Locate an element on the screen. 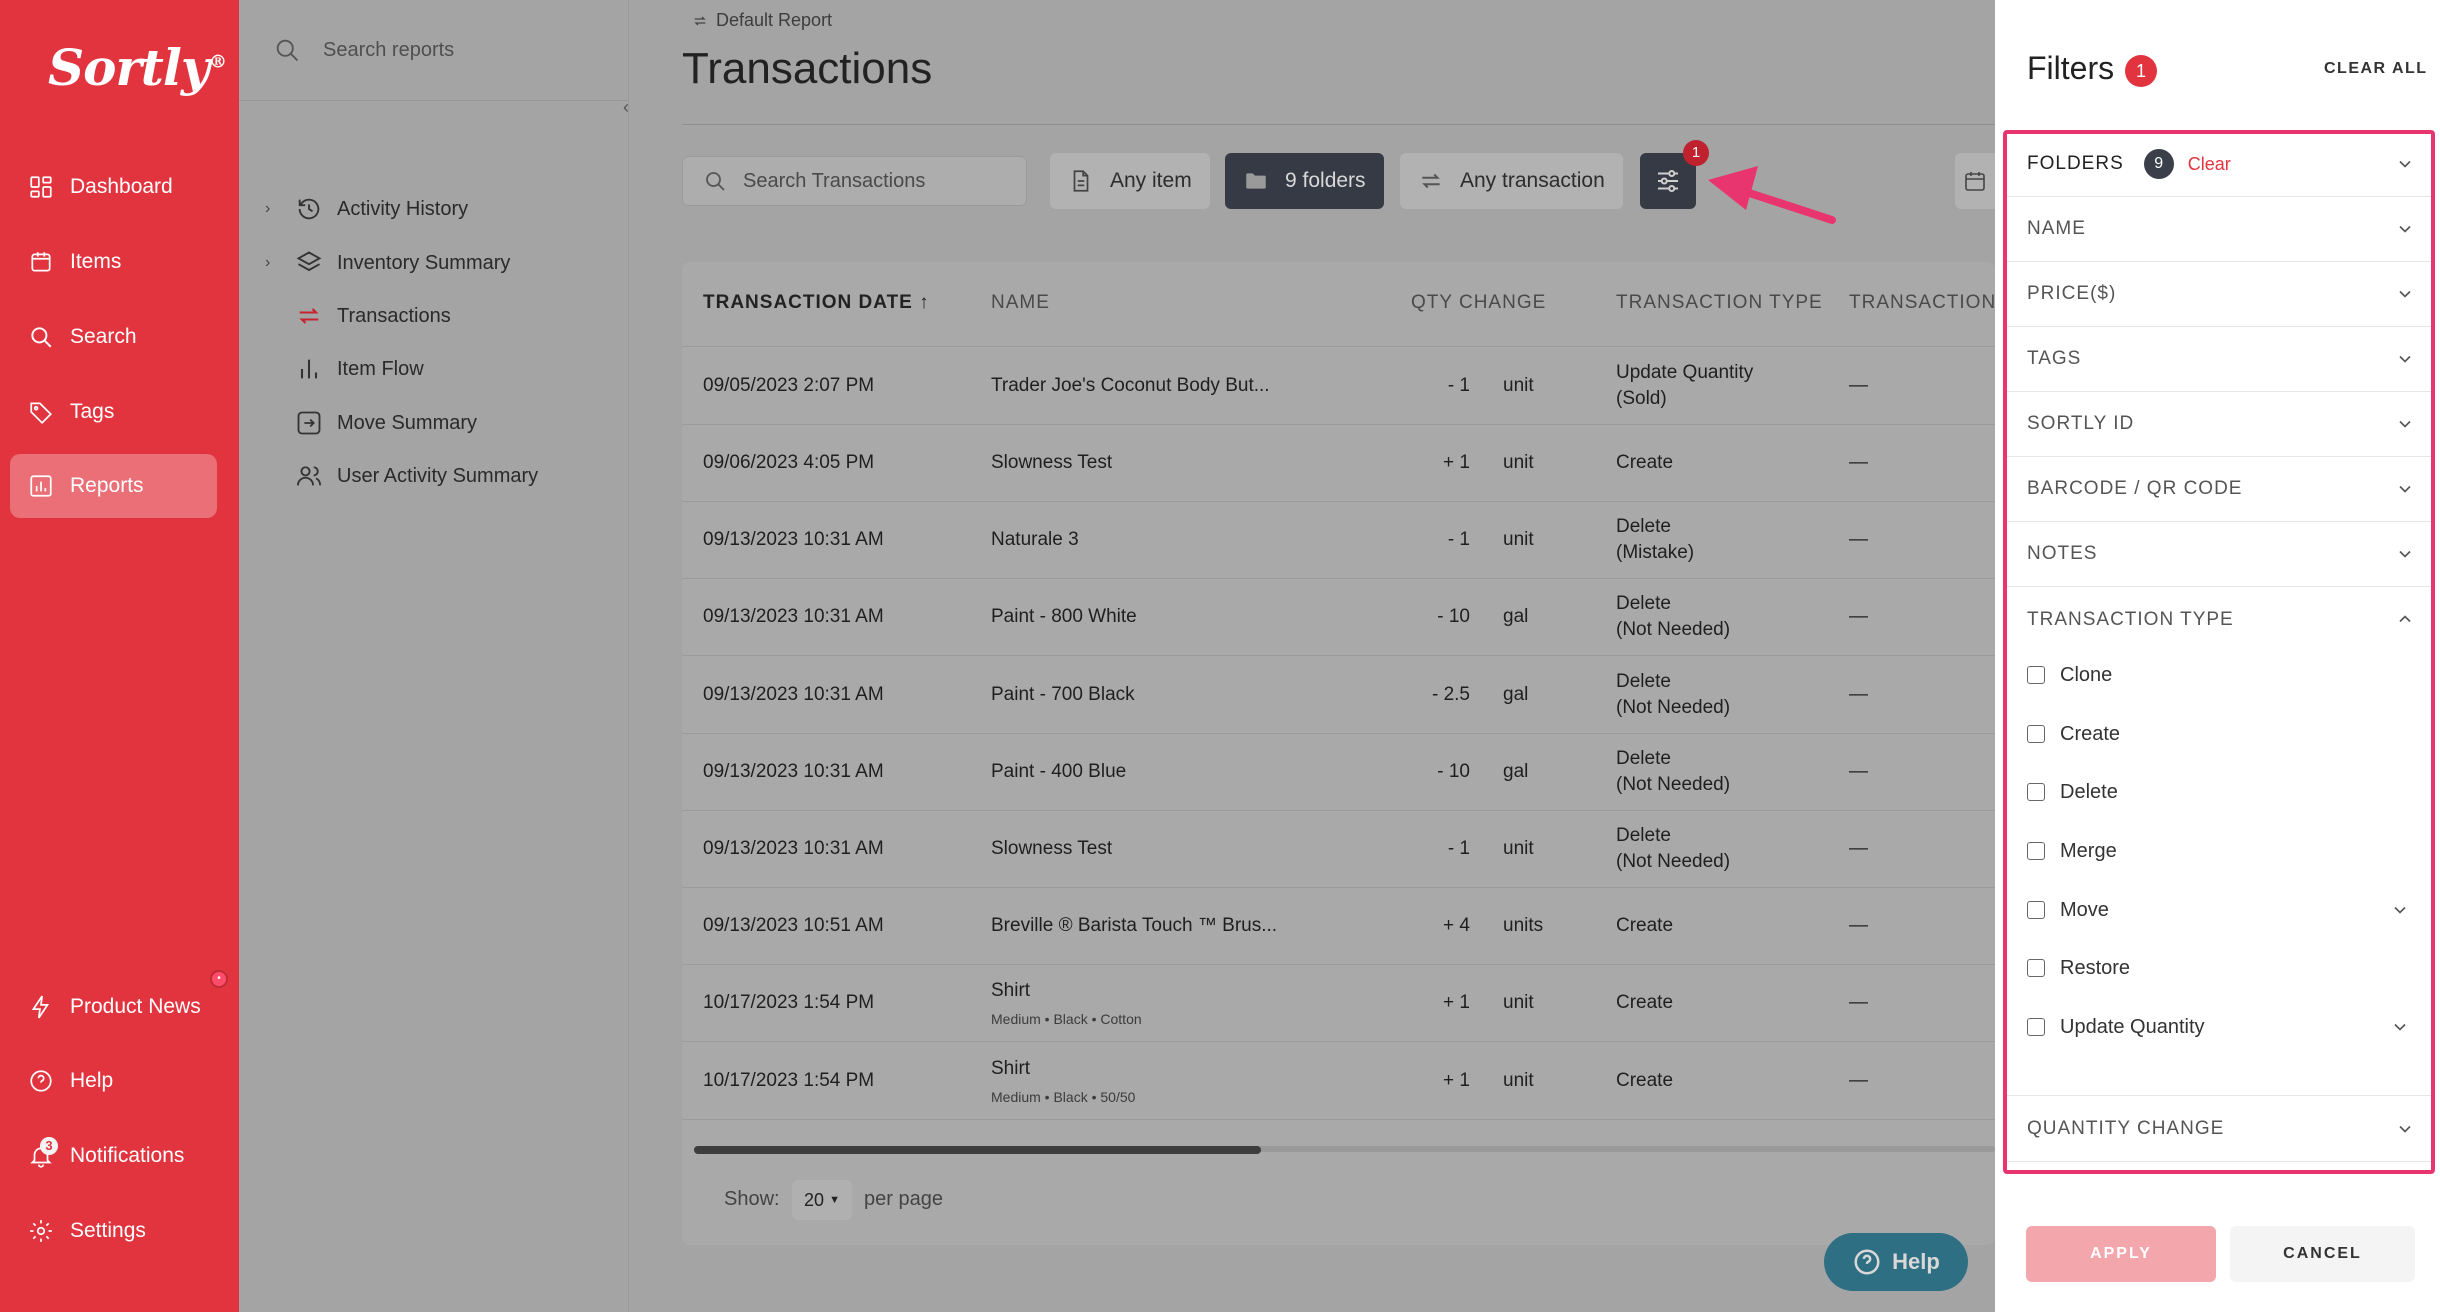 Image resolution: width=2440 pixels, height=1312 pixels. nav-item-tags: Tags is located at coordinates (113, 412).